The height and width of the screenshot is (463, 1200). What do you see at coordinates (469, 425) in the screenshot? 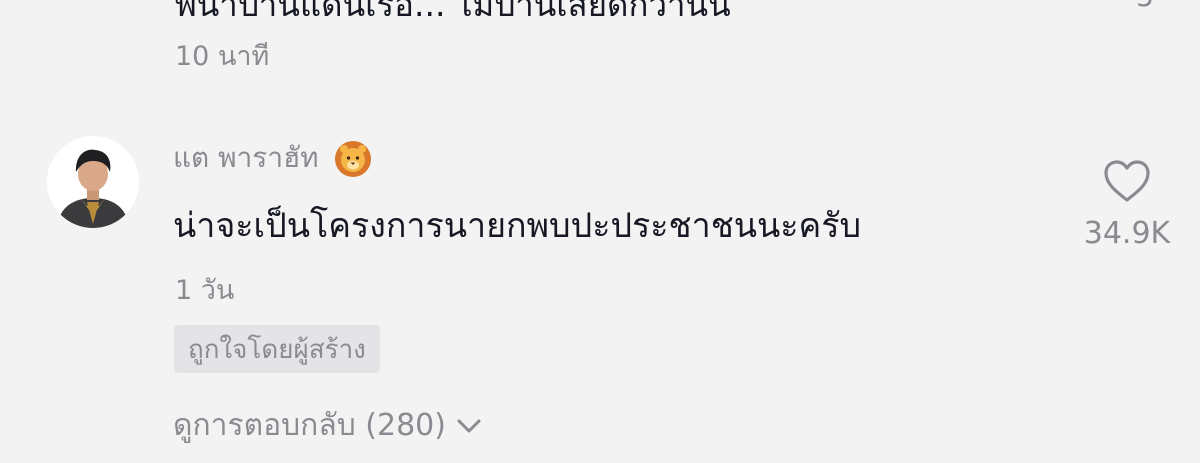
I see `chevron-down-icon` at bounding box center [469, 425].